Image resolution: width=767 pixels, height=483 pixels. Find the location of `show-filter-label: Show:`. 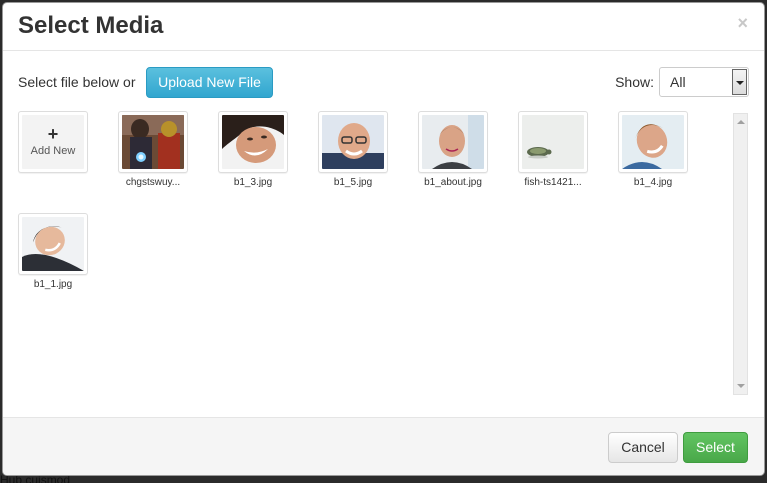

show-filter-label: Show: is located at coordinates (634, 82).